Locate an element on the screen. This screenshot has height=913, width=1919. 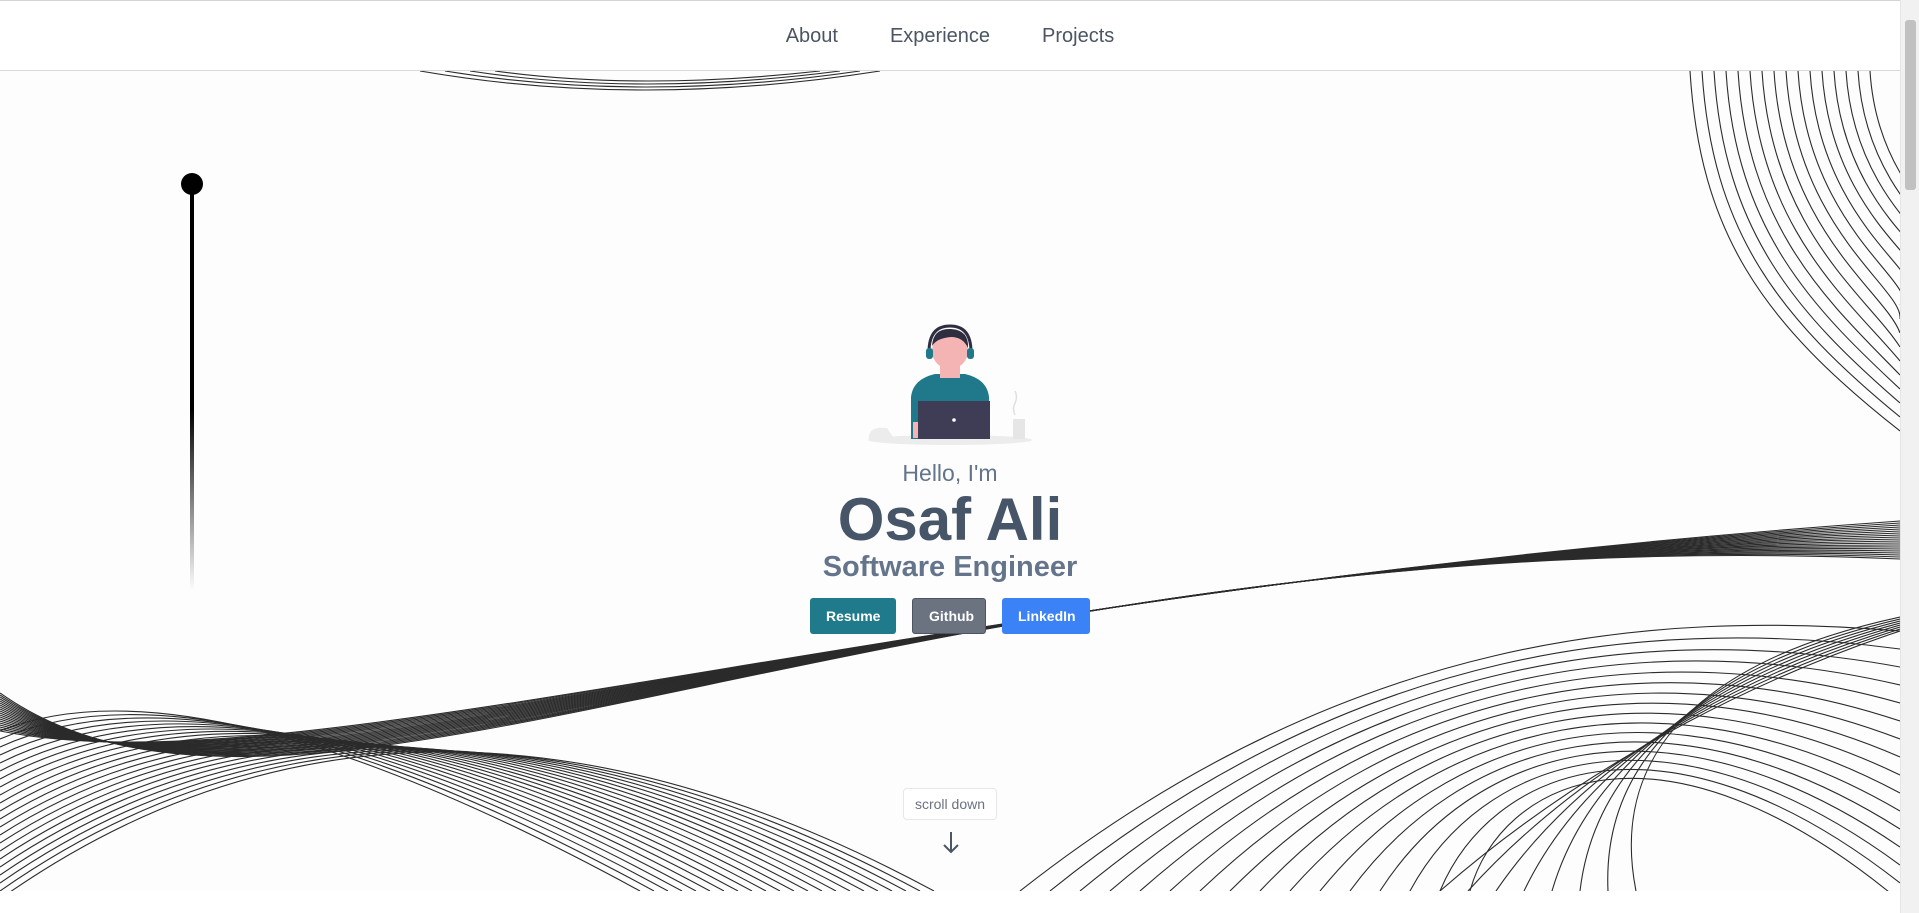
nav-link-experience: Experience is located at coordinates (940, 36).